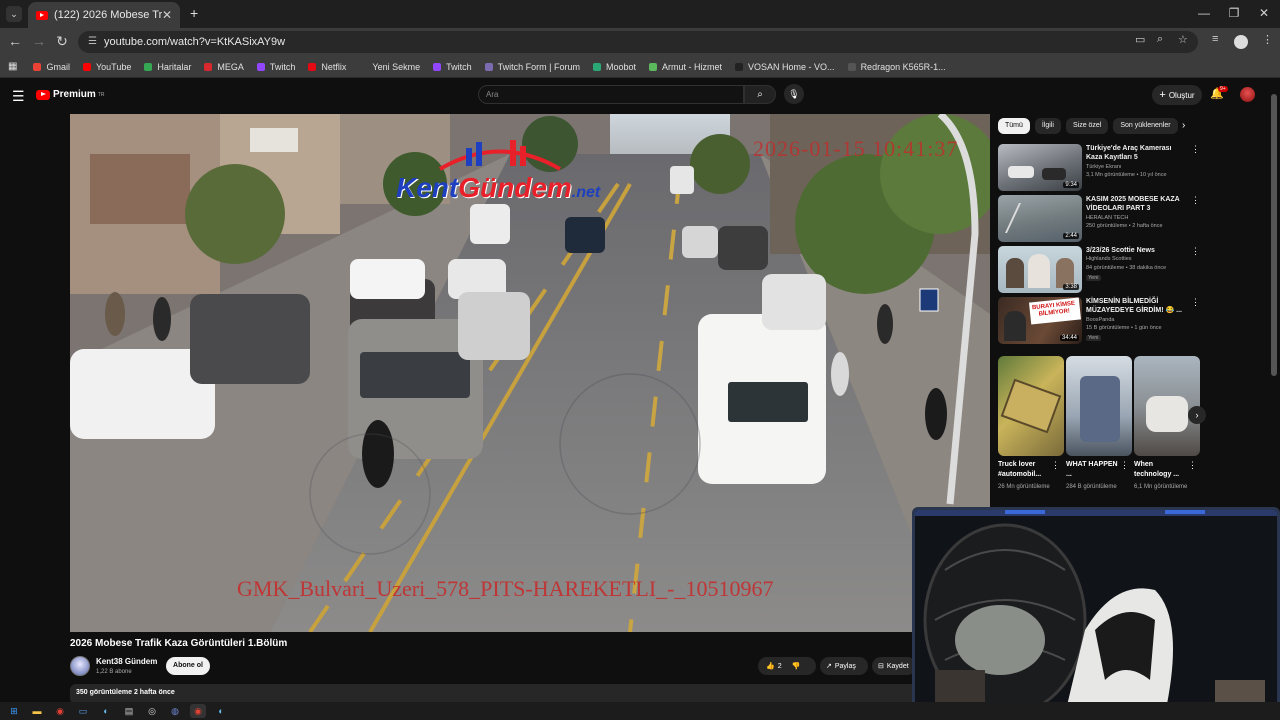 The image size is (1280, 720). Describe the element at coordinates (389, 67) in the screenshot. I see `bookmark-item: Yeni Sekme` at that location.